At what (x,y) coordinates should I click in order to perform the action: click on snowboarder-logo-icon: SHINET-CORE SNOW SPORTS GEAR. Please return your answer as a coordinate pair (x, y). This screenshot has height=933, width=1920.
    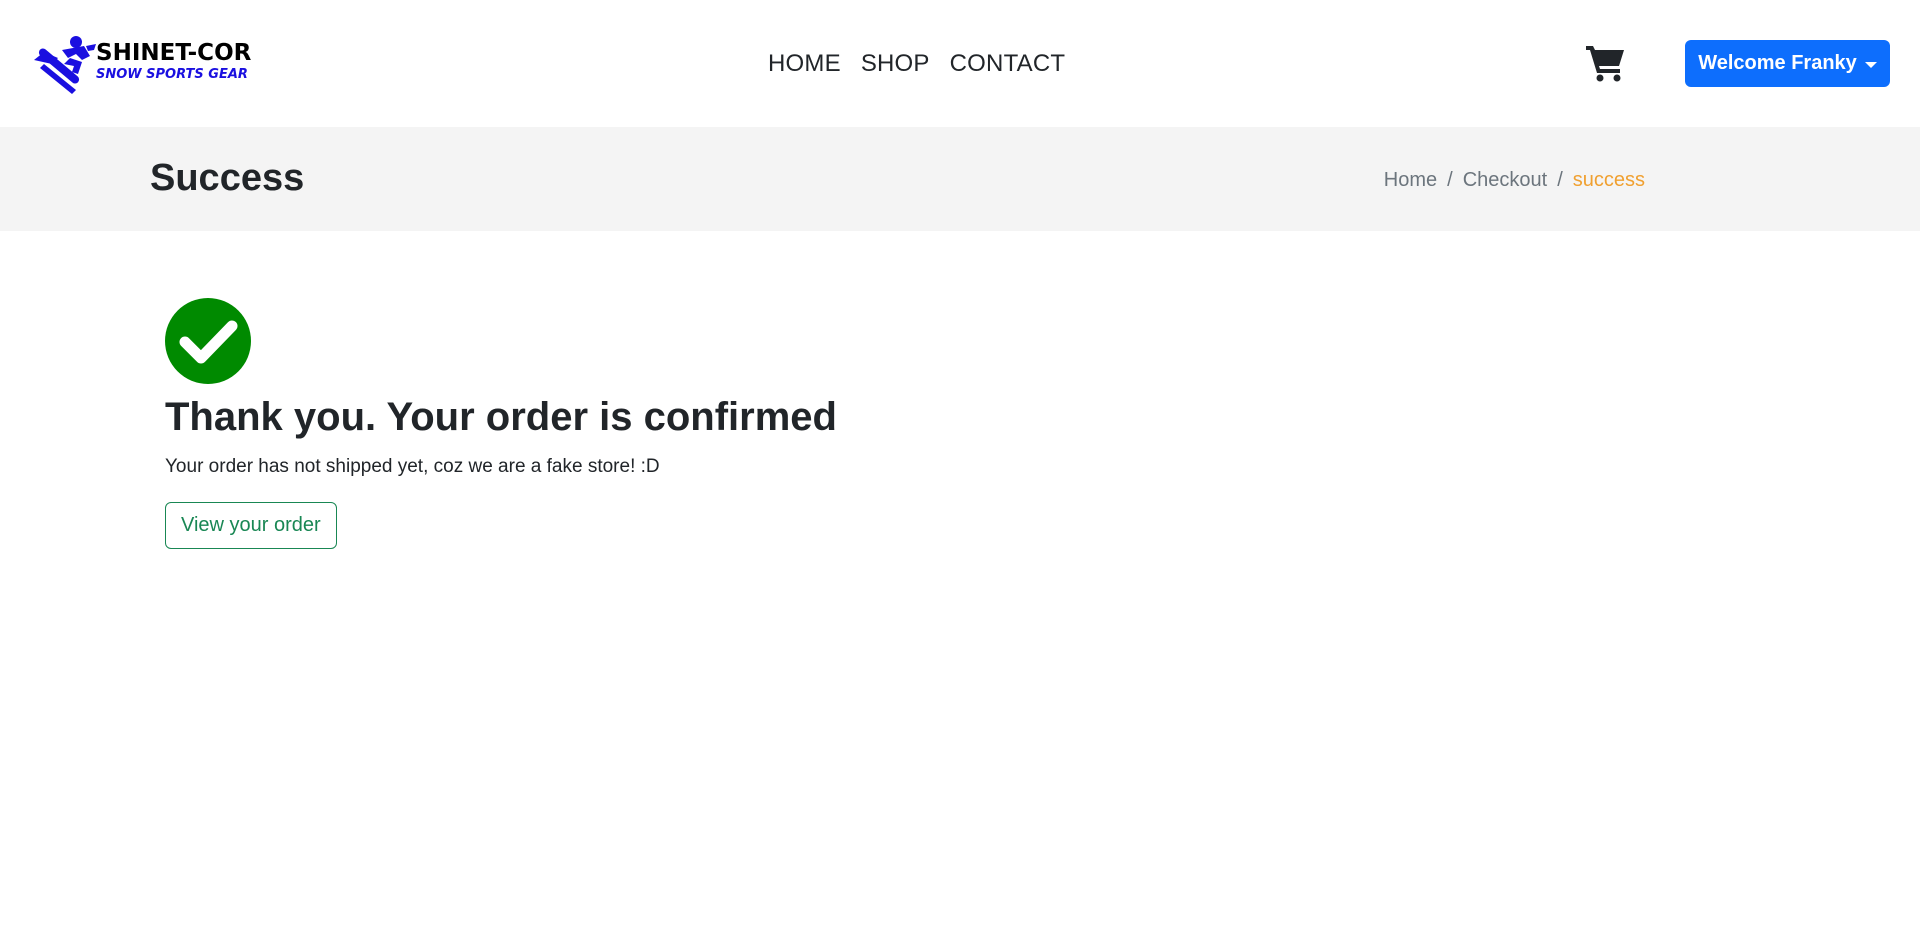
    Looking at the image, I should click on (143, 65).